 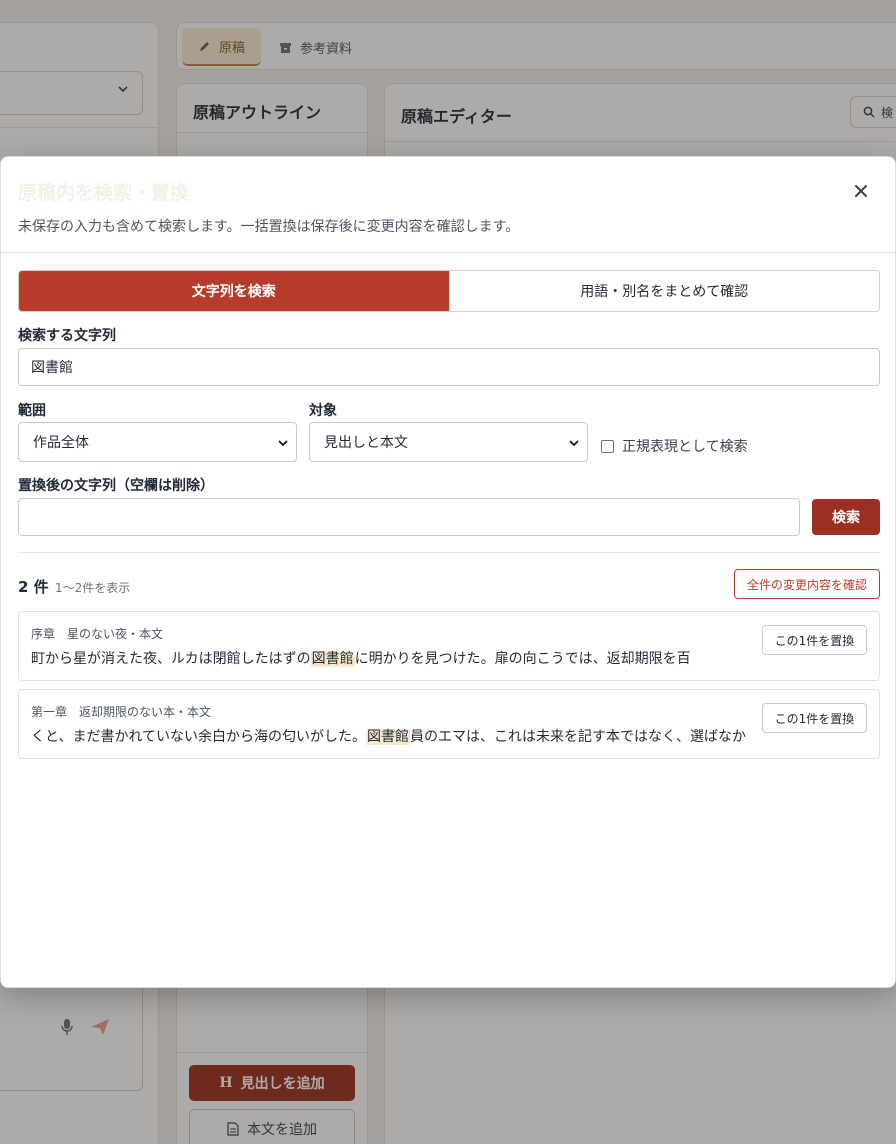 I want to click on range-select: 作品全体, so click(x=157, y=442).